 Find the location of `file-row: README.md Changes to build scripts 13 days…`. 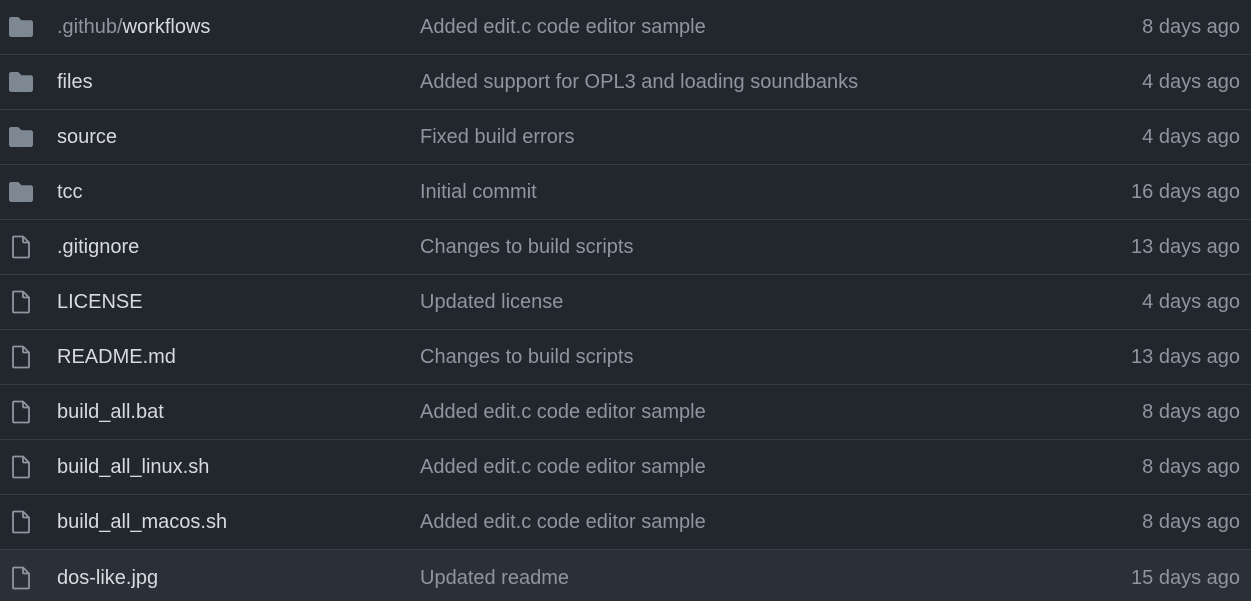

file-row: README.md Changes to build scripts 13 days… is located at coordinates (625, 357).